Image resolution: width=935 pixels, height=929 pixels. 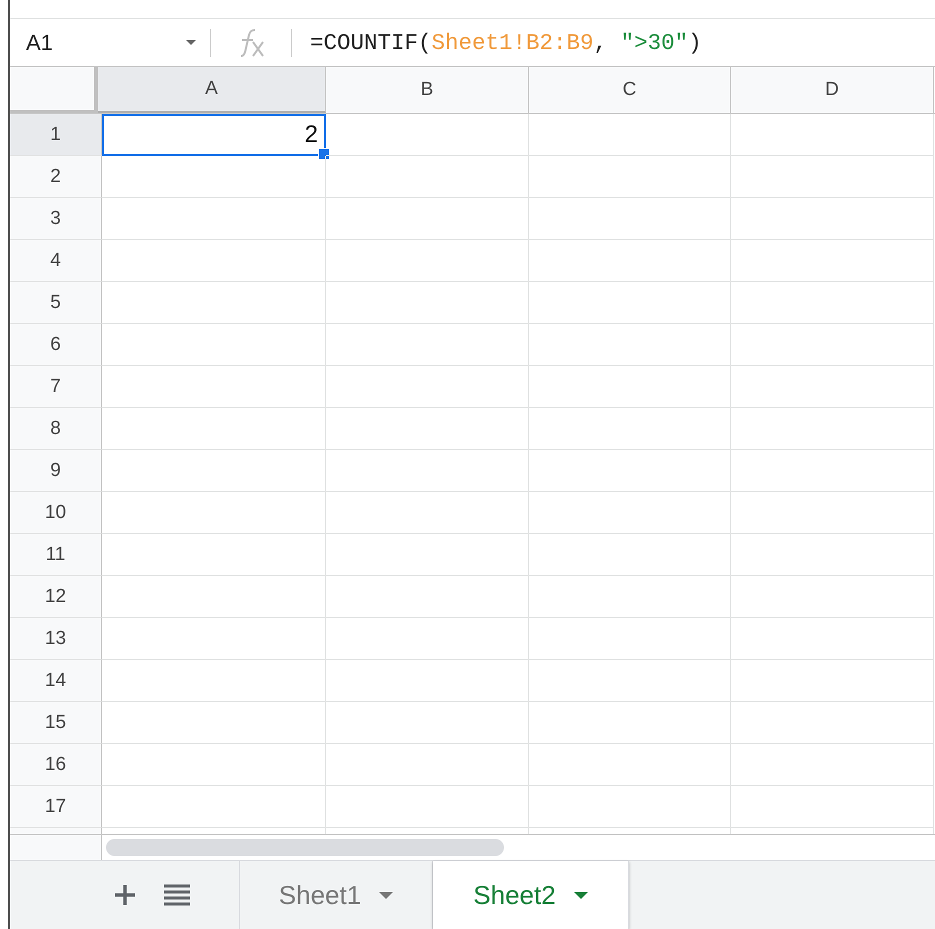 I want to click on formula-input: =COUNTIF(Sheet1!B2:B9, ">30"), so click(x=497, y=43).